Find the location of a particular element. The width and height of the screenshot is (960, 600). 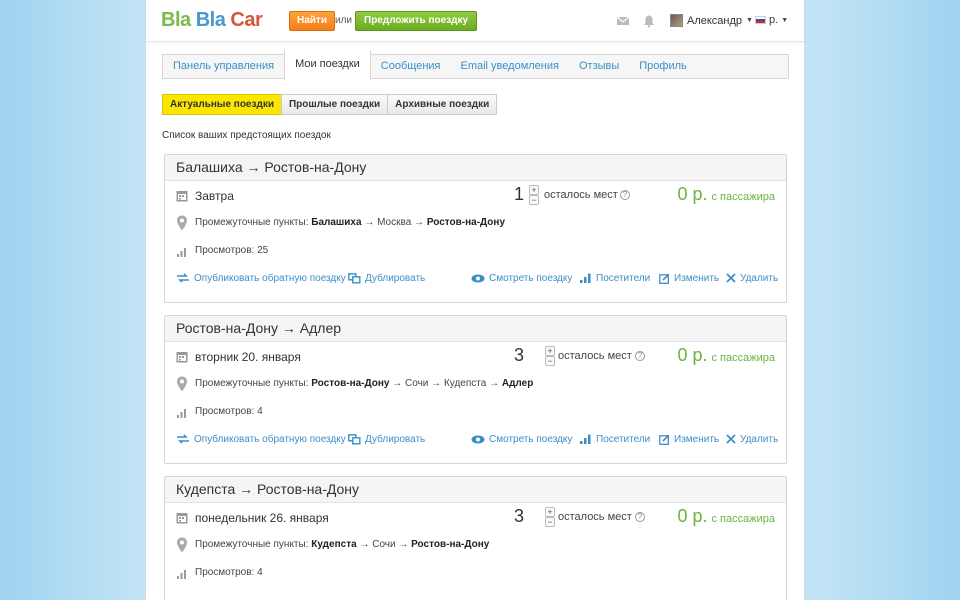

subtab-past-trips: Прошлые поездки is located at coordinates (334, 104).